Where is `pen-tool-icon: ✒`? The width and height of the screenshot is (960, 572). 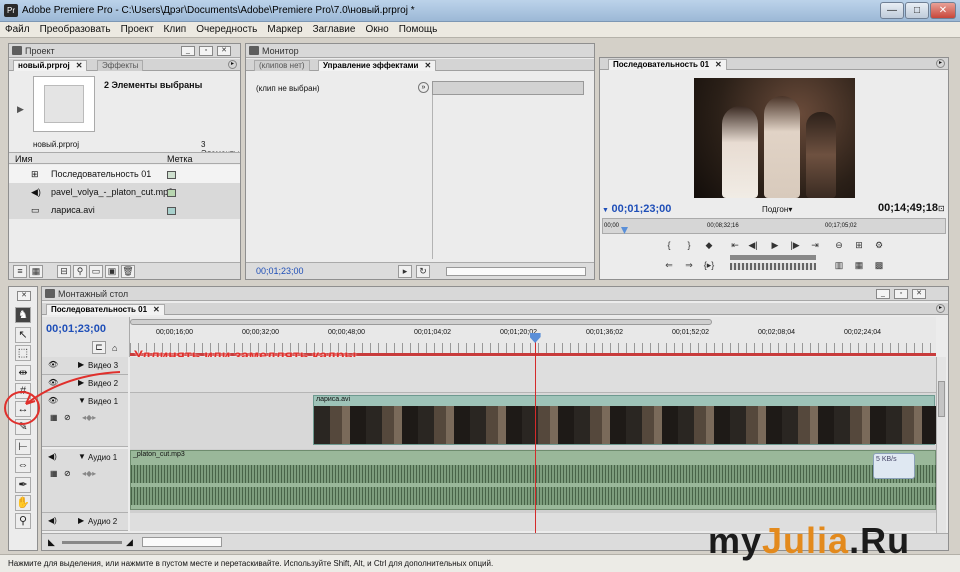 pen-tool-icon: ✒ is located at coordinates (23, 485).